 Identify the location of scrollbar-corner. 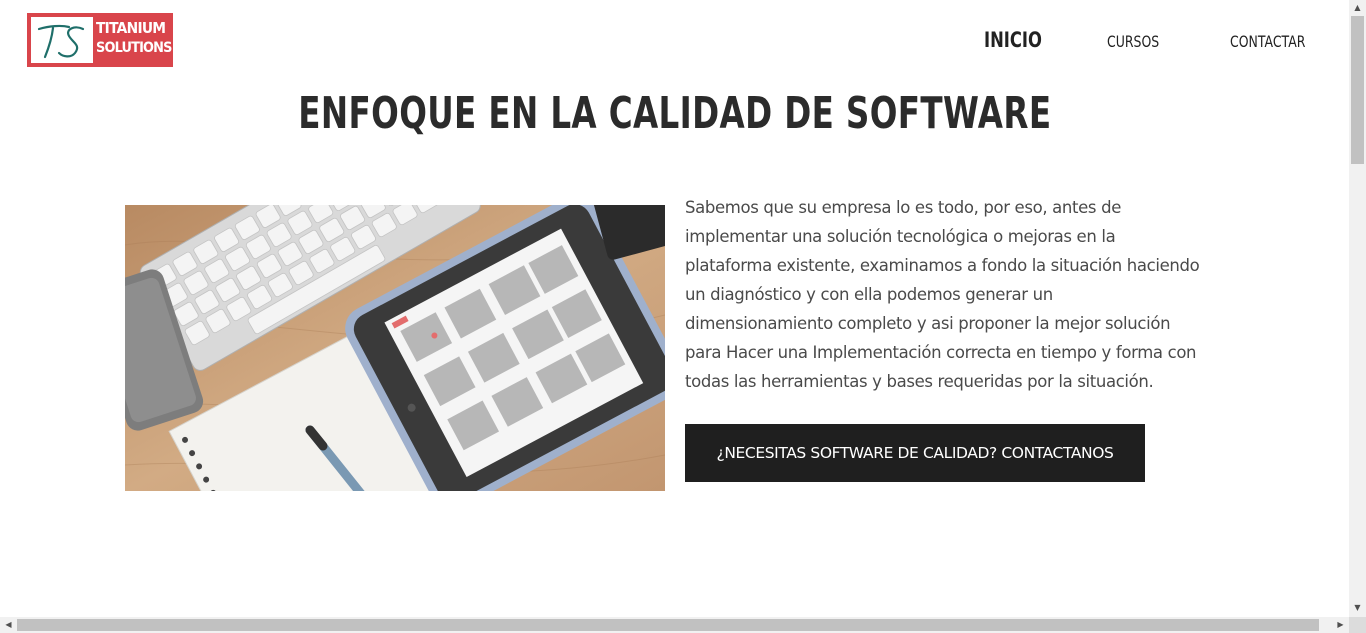
(1357, 625).